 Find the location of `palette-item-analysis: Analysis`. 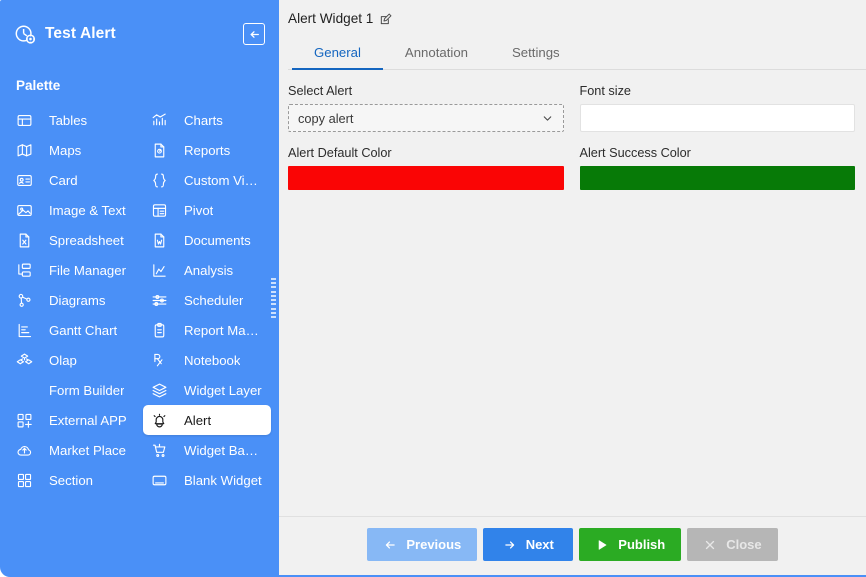

palette-item-analysis: Analysis is located at coordinates (207, 270).